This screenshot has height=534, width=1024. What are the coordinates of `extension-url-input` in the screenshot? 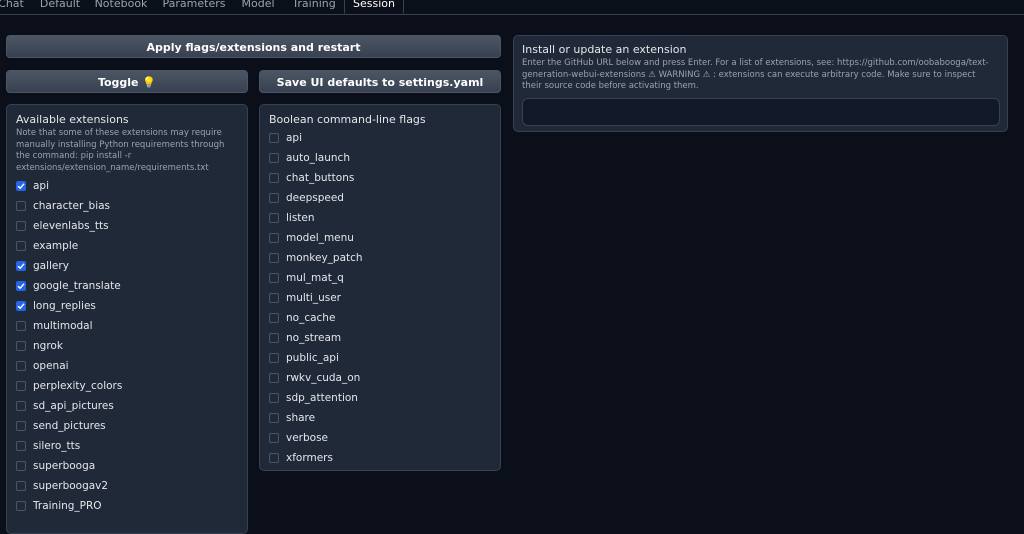 It's located at (761, 112).